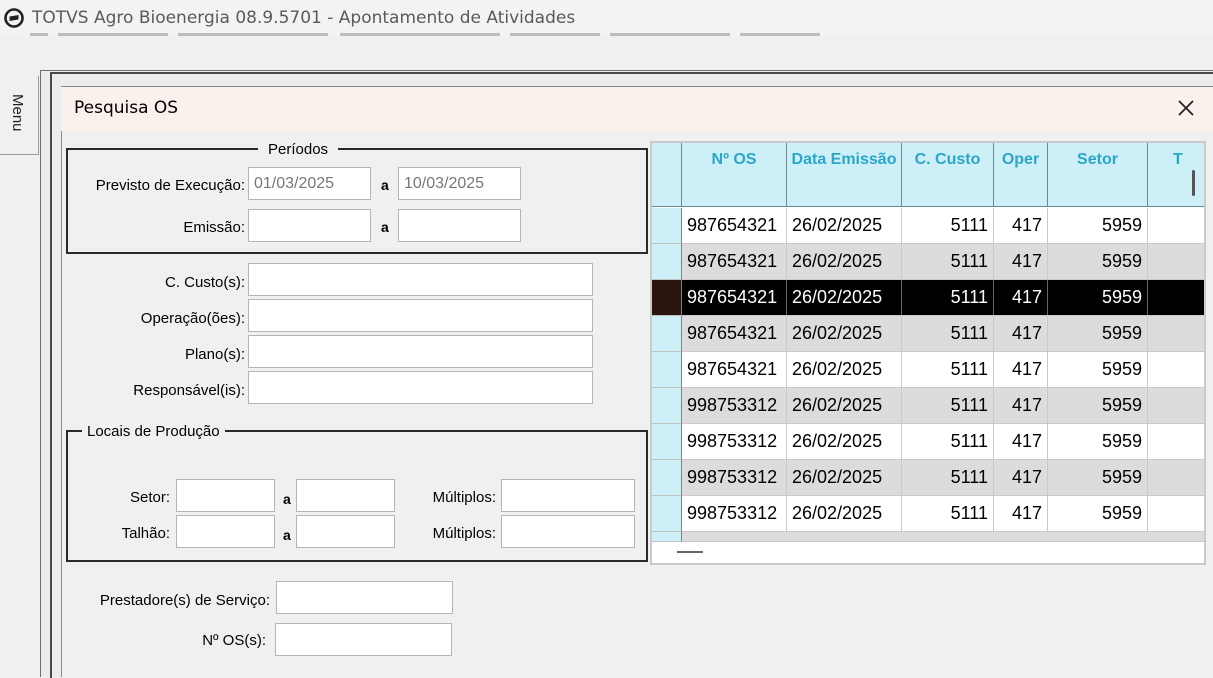 Image resolution: width=1213 pixels, height=678 pixels. Describe the element at coordinates (568, 495) in the screenshot. I see `setor-multiplos-field` at that location.